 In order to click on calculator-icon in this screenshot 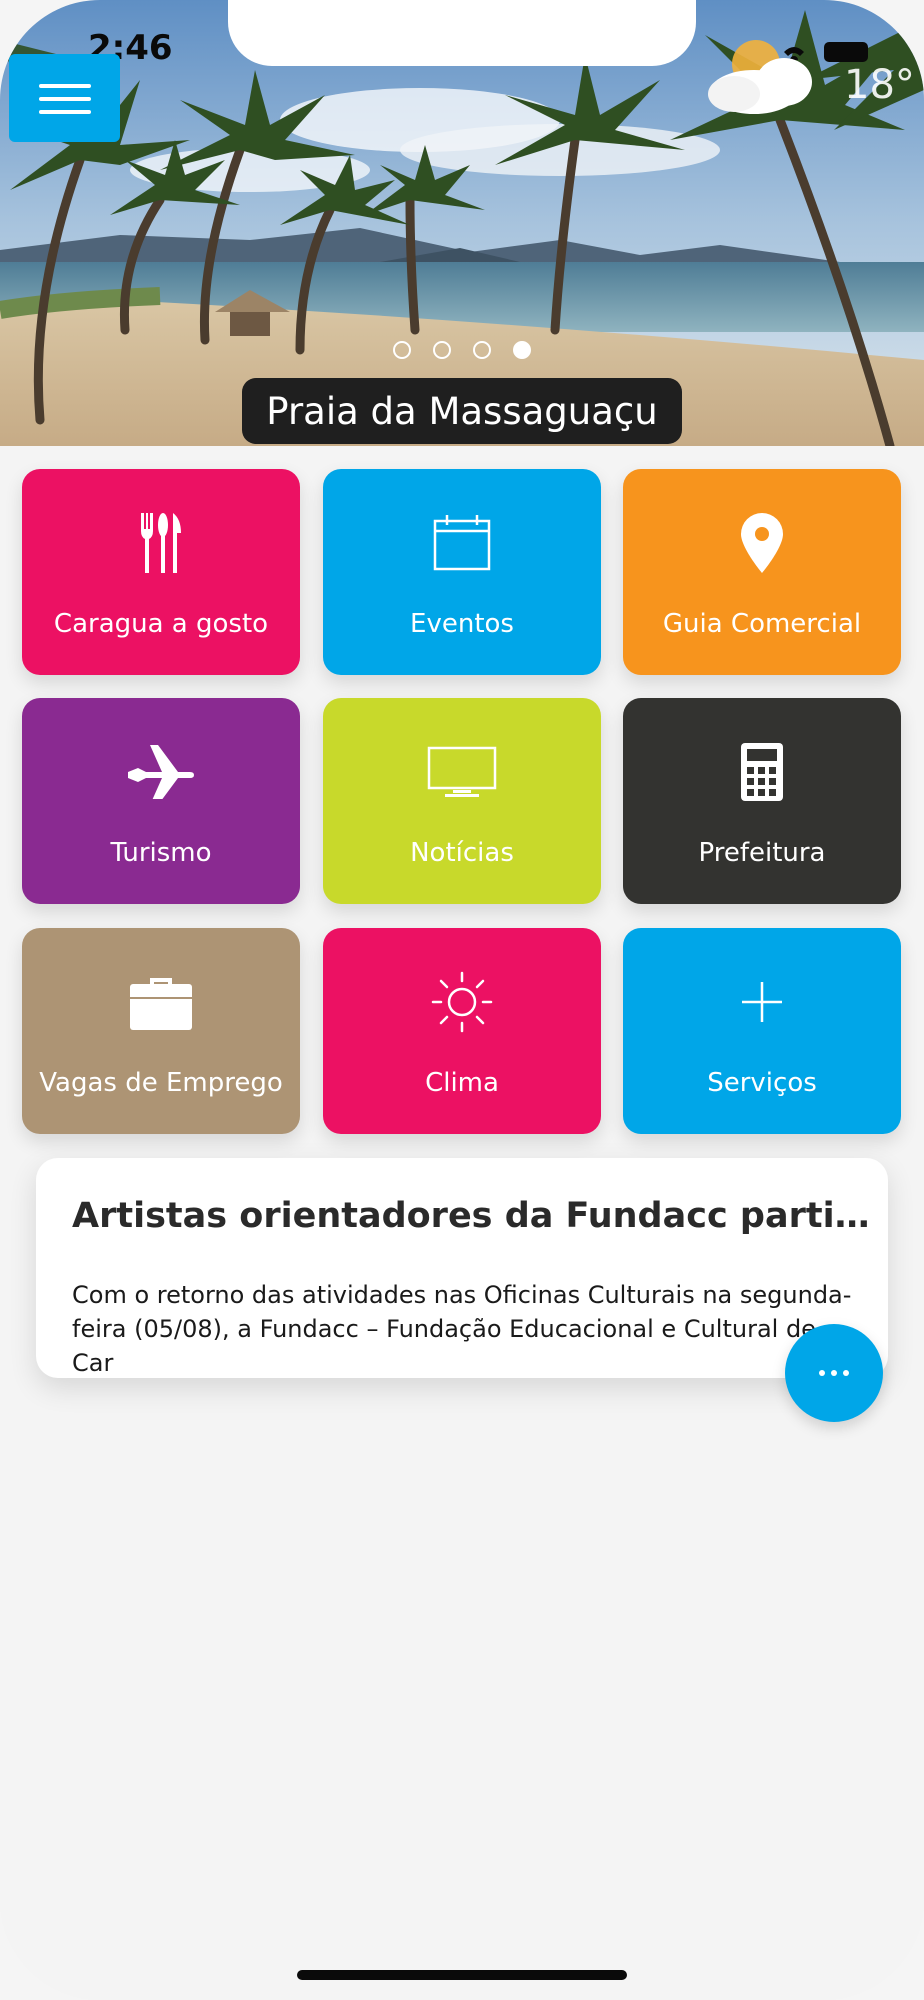, I will do `click(762, 772)`.